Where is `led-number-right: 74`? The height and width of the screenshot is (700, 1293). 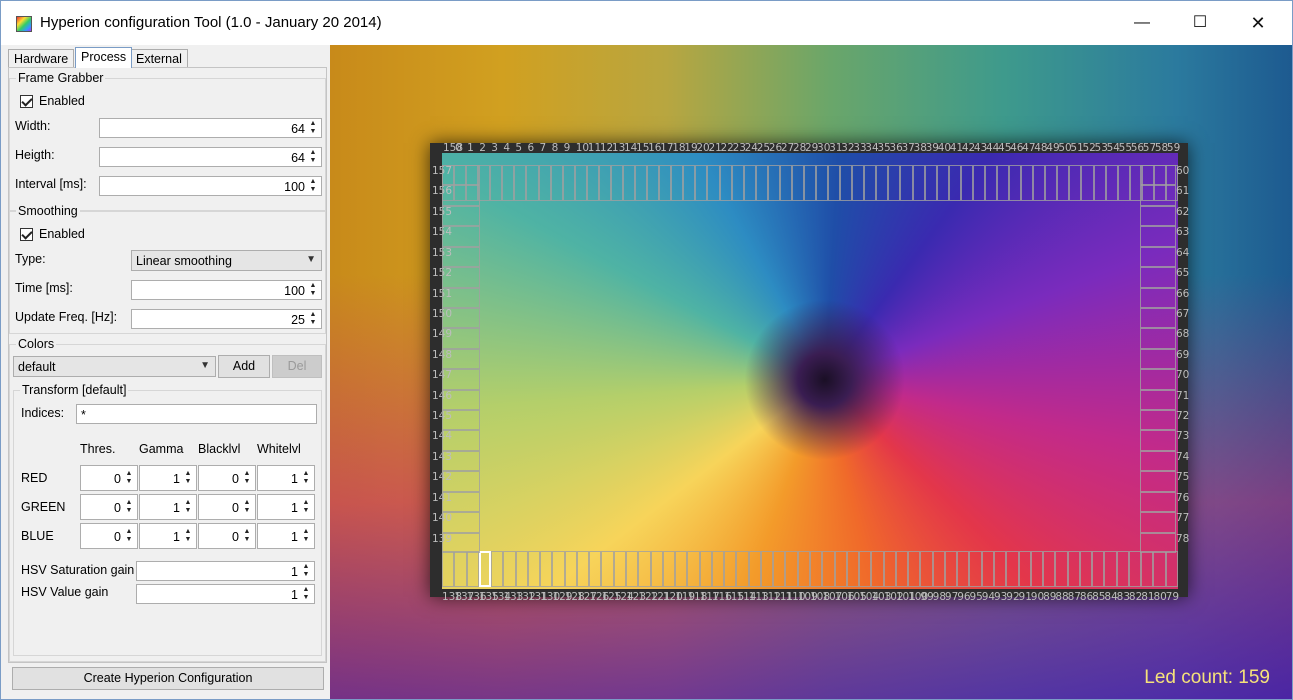 led-number-right: 74 is located at coordinates (1182, 457).